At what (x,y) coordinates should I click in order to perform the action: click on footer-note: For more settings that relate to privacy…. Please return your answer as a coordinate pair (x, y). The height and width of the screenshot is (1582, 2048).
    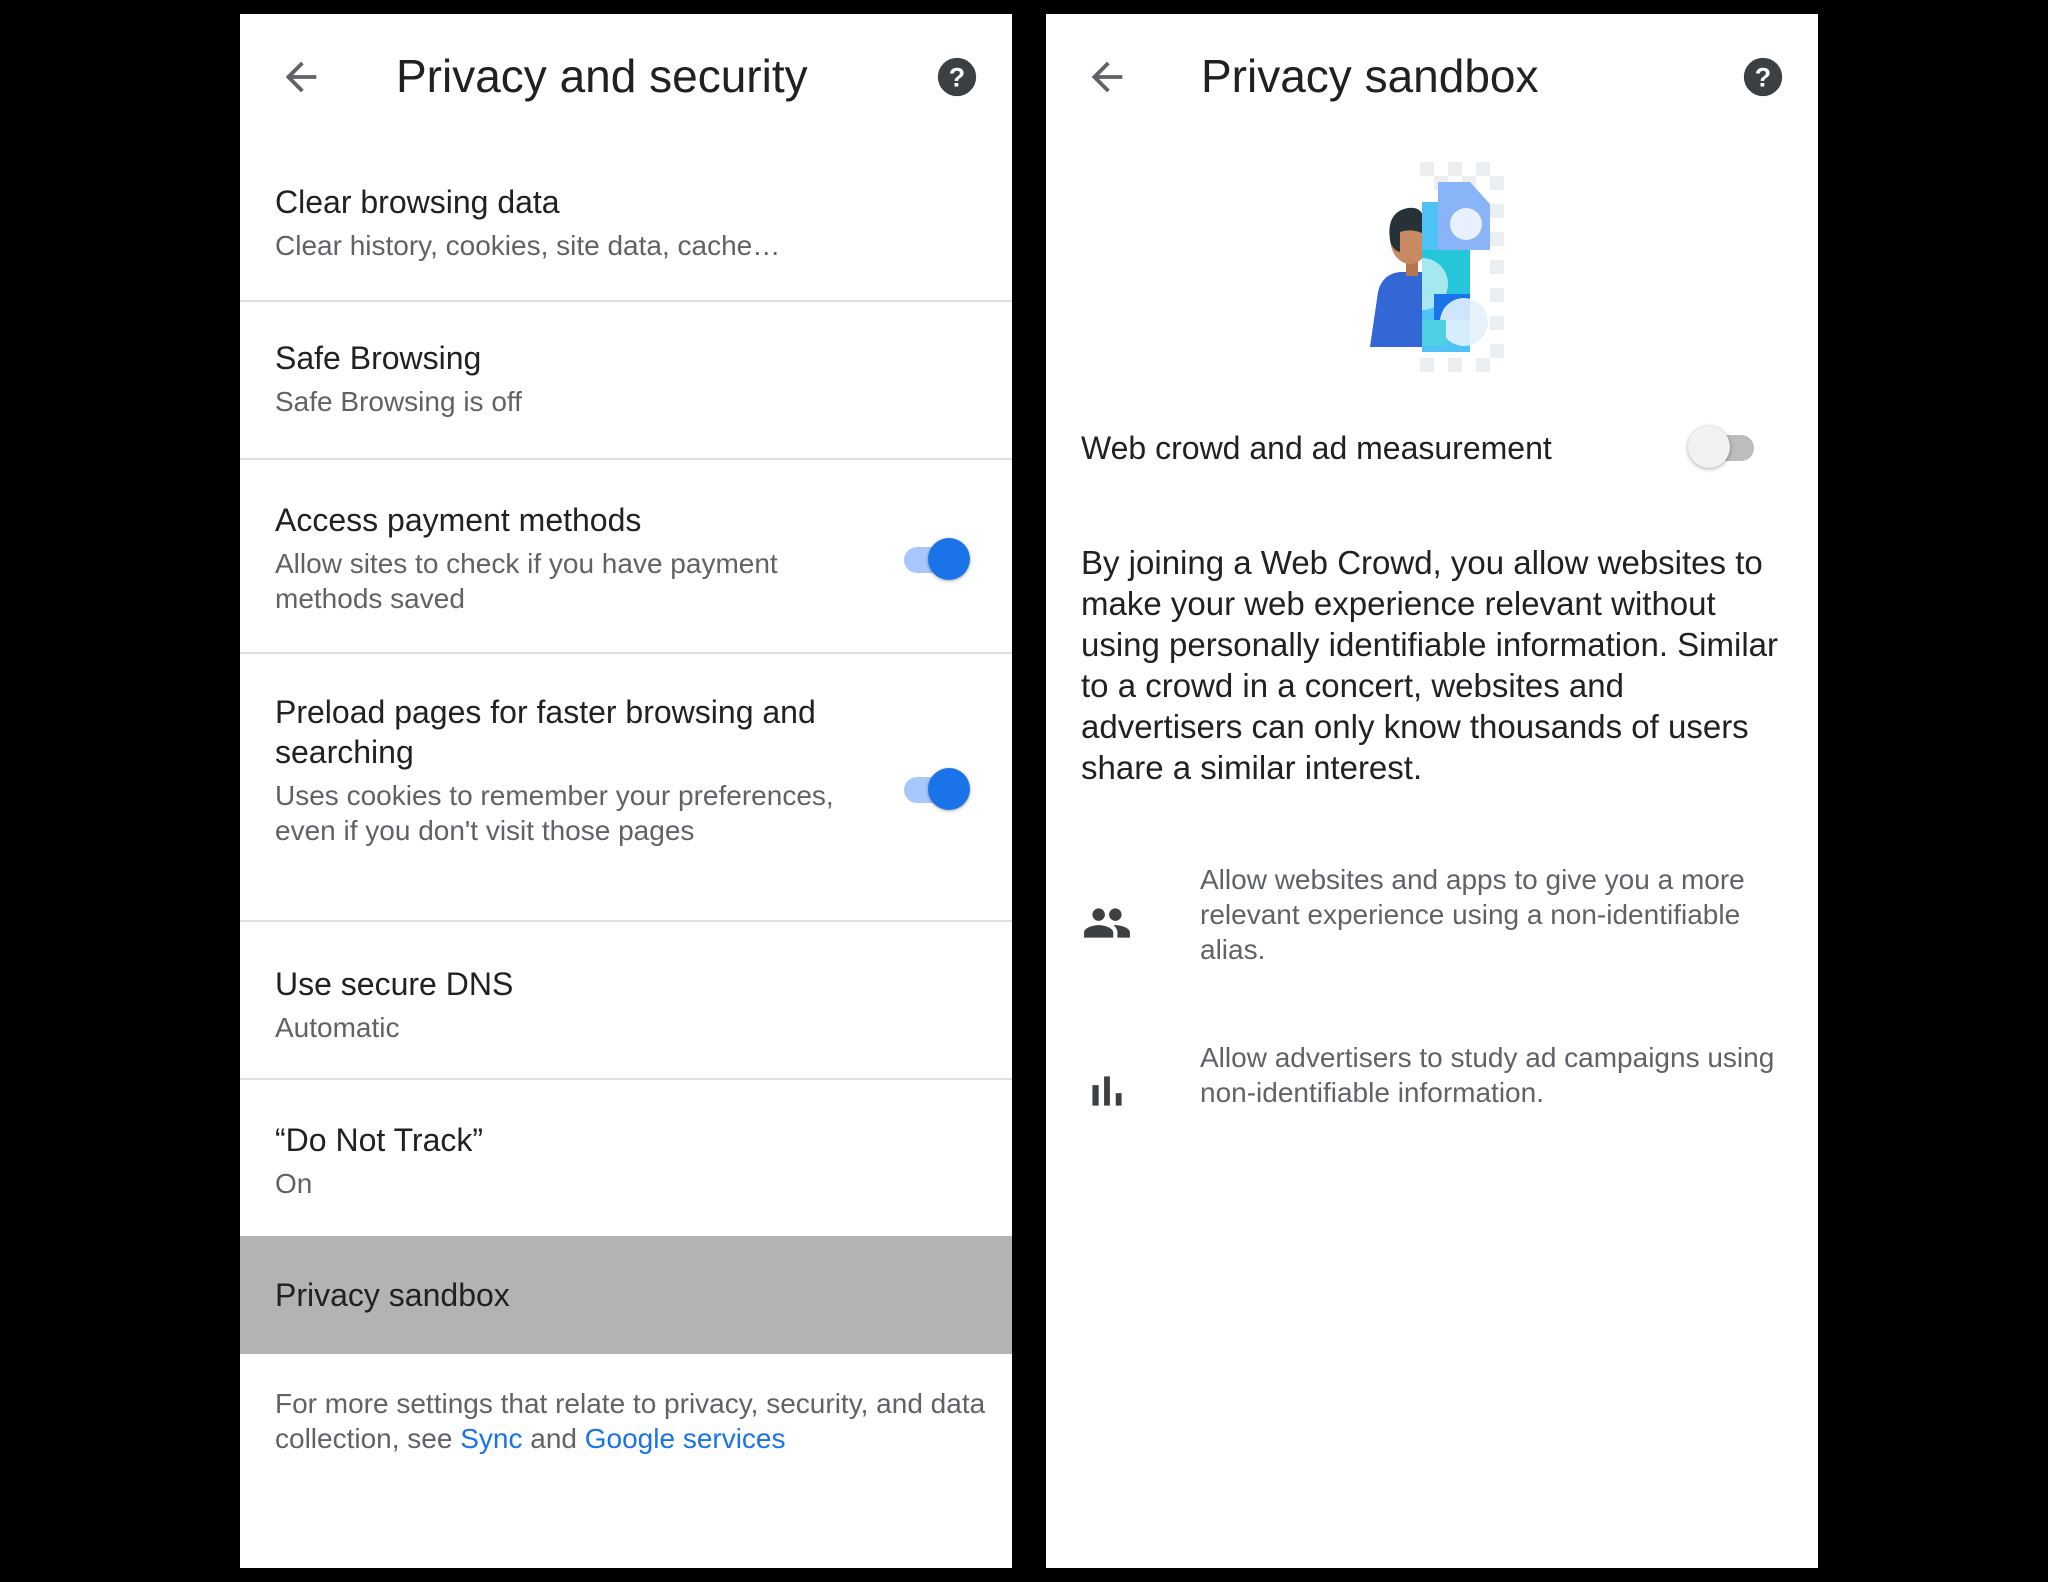
    Looking at the image, I should click on (635, 1421).